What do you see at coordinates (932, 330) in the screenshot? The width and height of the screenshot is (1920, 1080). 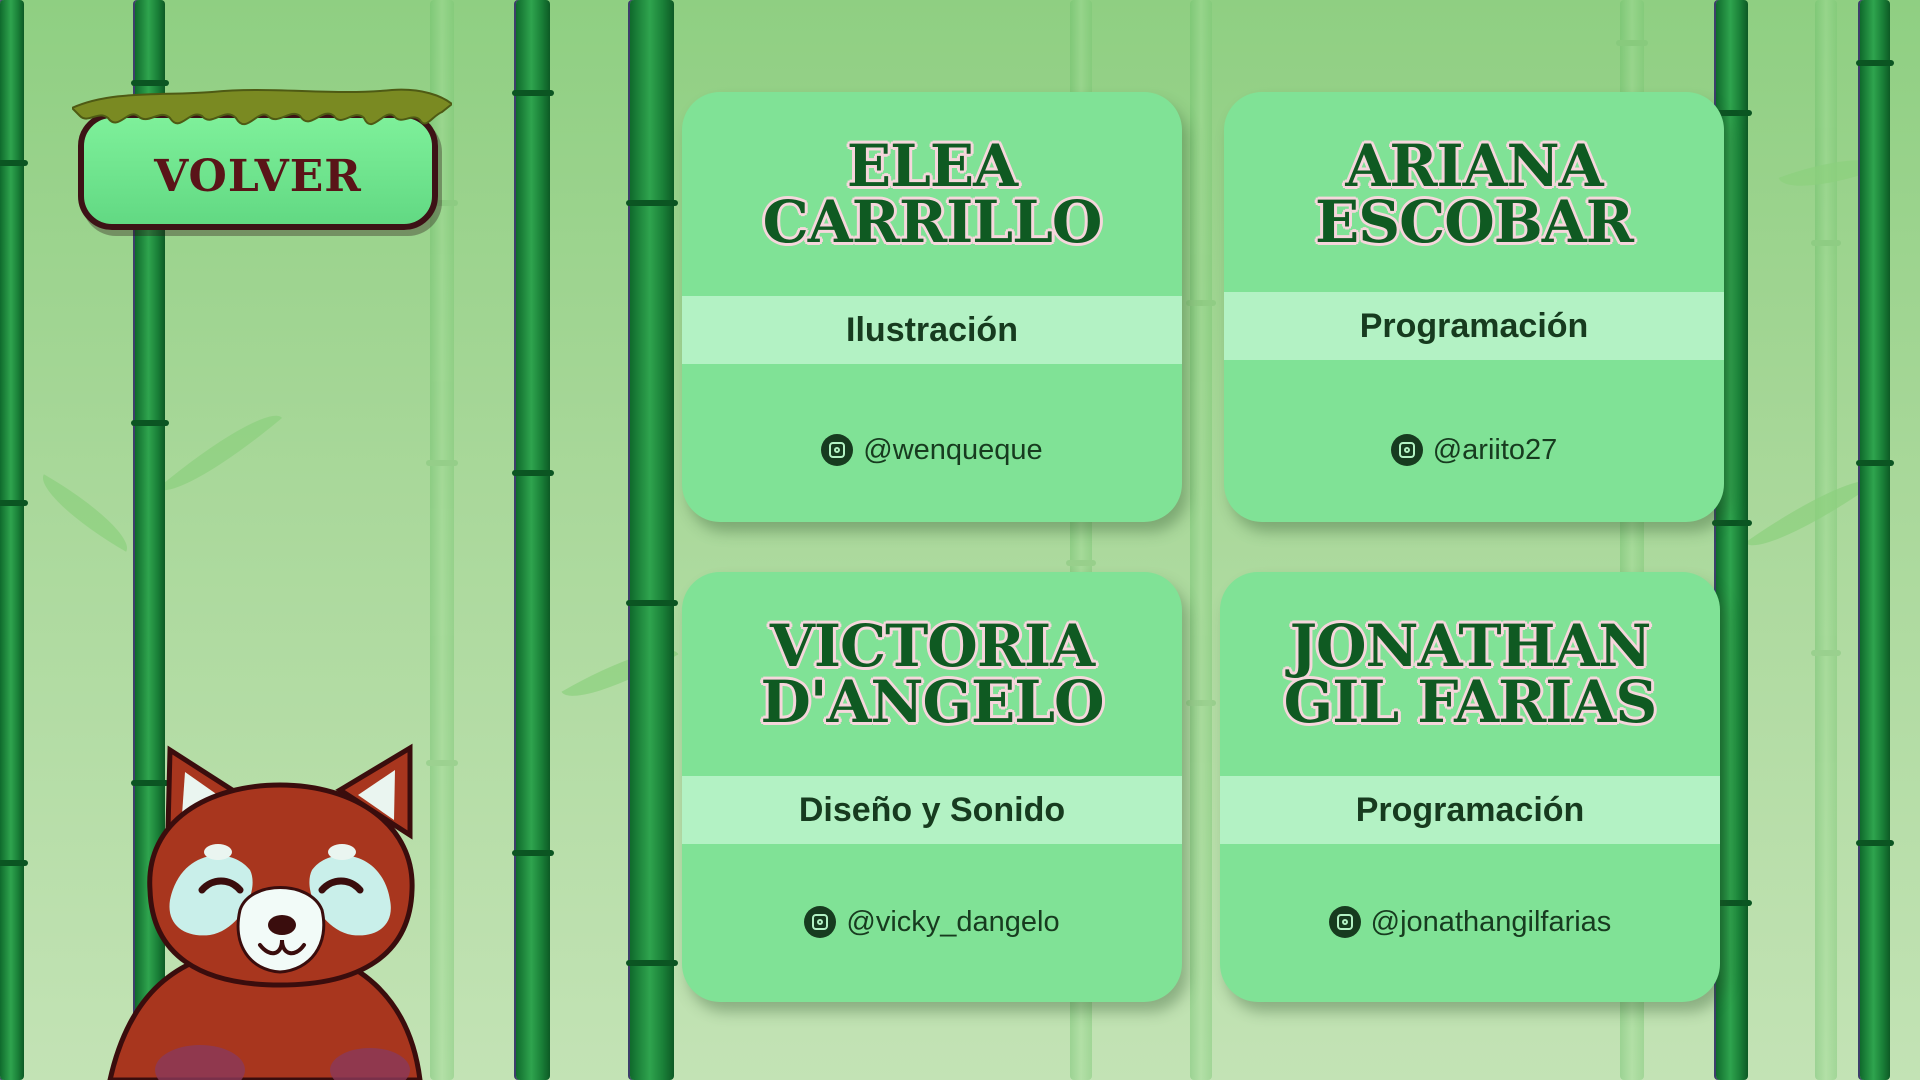 I see `member-role: Ilustración` at bounding box center [932, 330].